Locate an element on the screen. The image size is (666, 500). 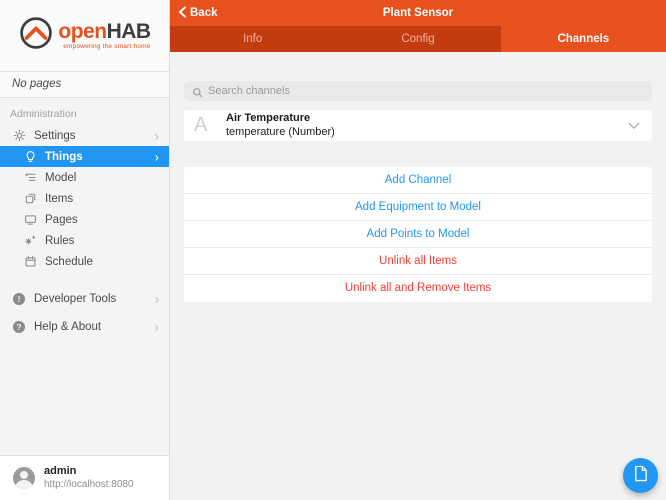
openhab-logo-icon is located at coordinates (36, 35).